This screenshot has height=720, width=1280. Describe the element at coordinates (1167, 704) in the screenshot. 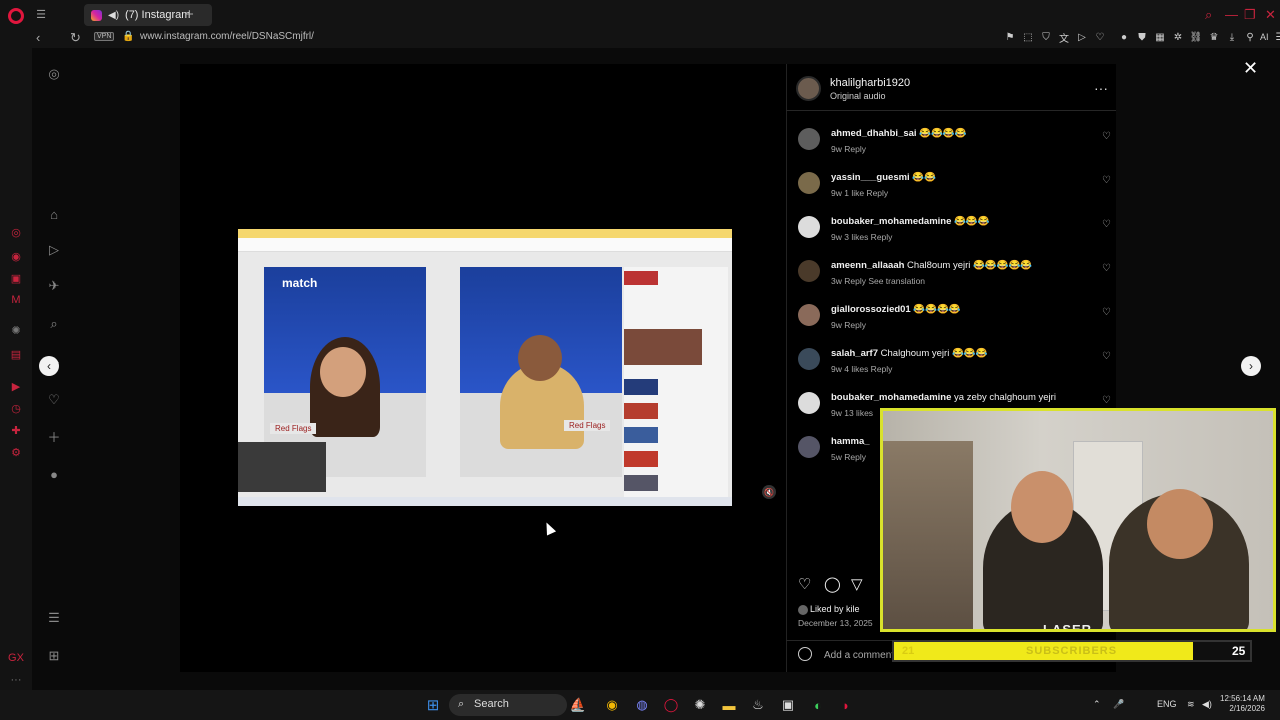

I see `language-indicator: ENG` at that location.